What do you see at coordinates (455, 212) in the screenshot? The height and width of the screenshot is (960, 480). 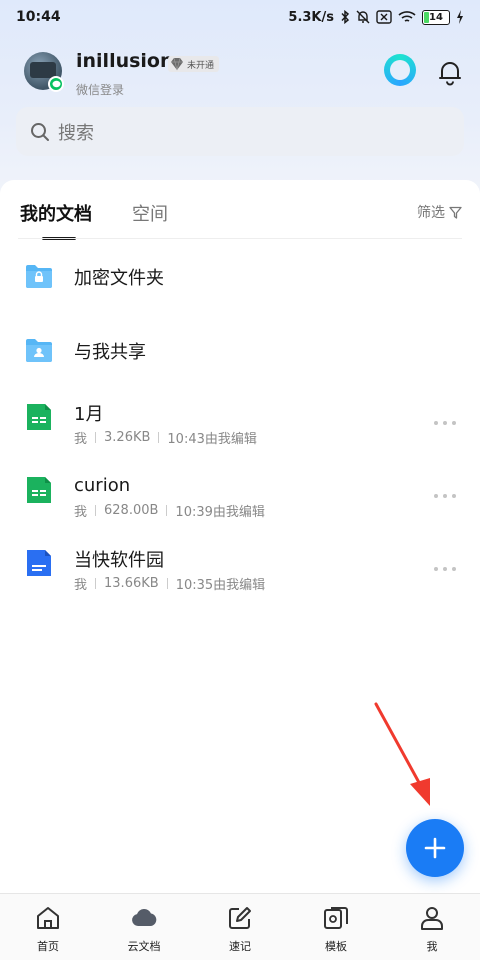 I see `filter-icon` at bounding box center [455, 212].